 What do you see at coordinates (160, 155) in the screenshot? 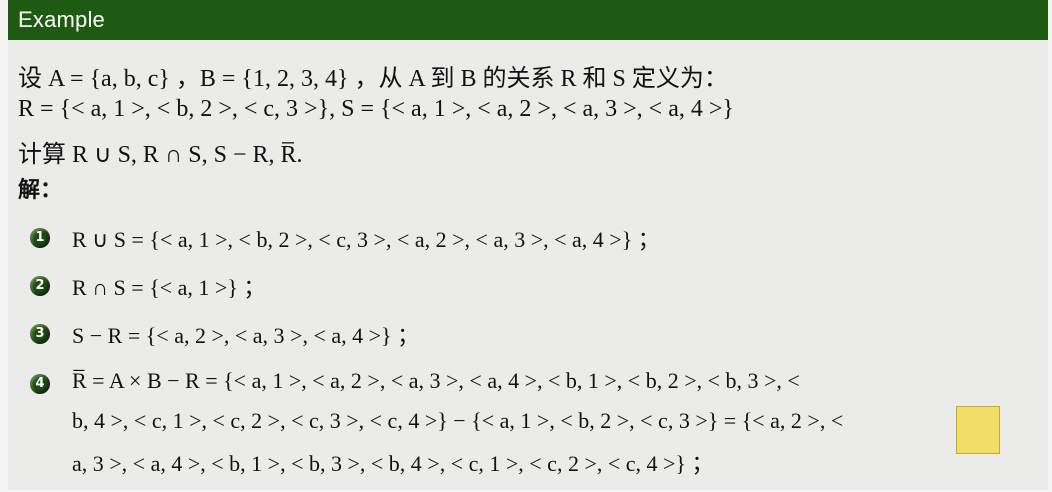
I see `problem-line-3: 计算 R ∪ S, R ∩ S, S − R, R̅.` at bounding box center [160, 155].